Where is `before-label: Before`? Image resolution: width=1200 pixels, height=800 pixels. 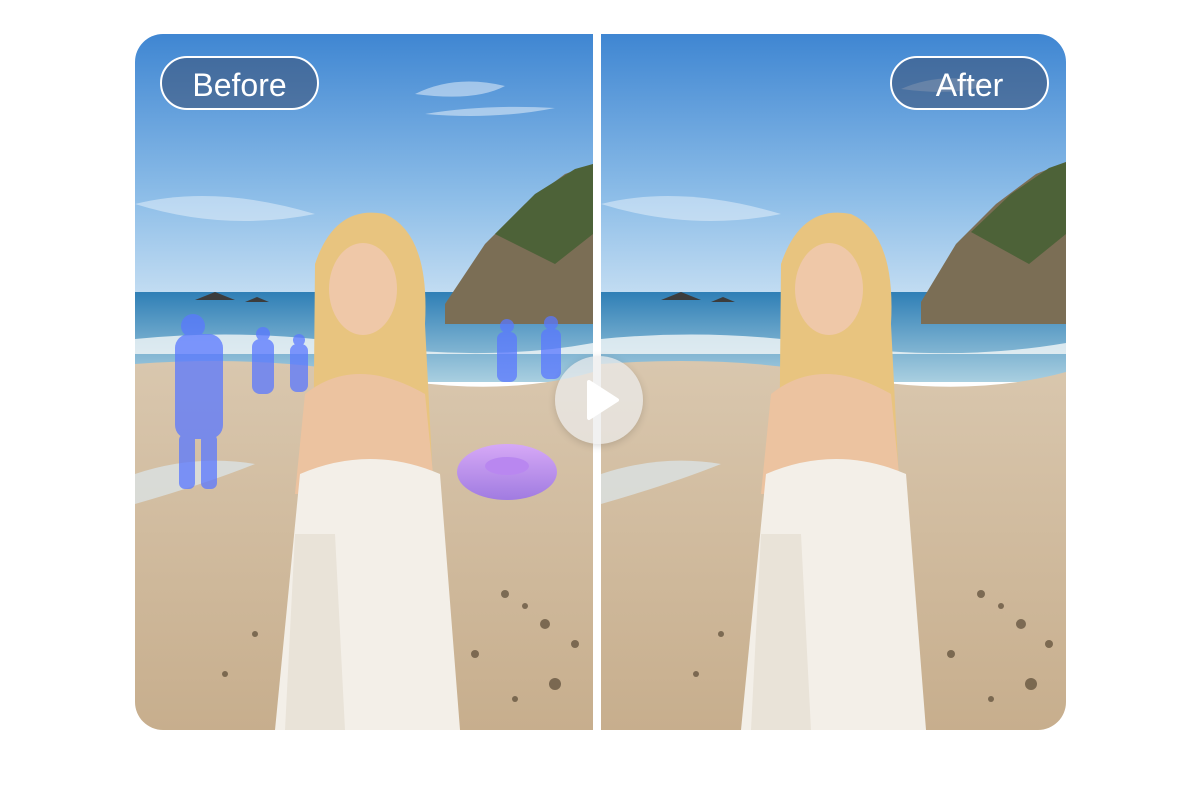 before-label: Before is located at coordinates (239, 83).